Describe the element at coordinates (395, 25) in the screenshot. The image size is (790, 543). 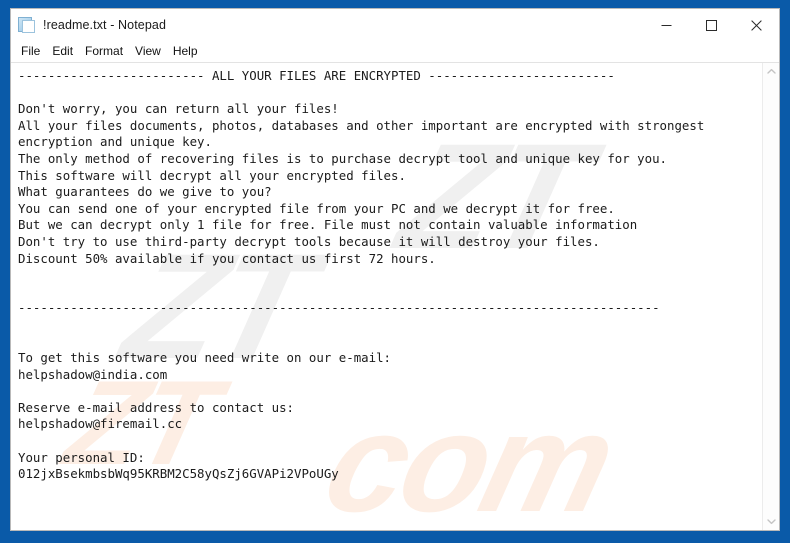
I see `title-bar: !readme.txt - Notepad` at that location.